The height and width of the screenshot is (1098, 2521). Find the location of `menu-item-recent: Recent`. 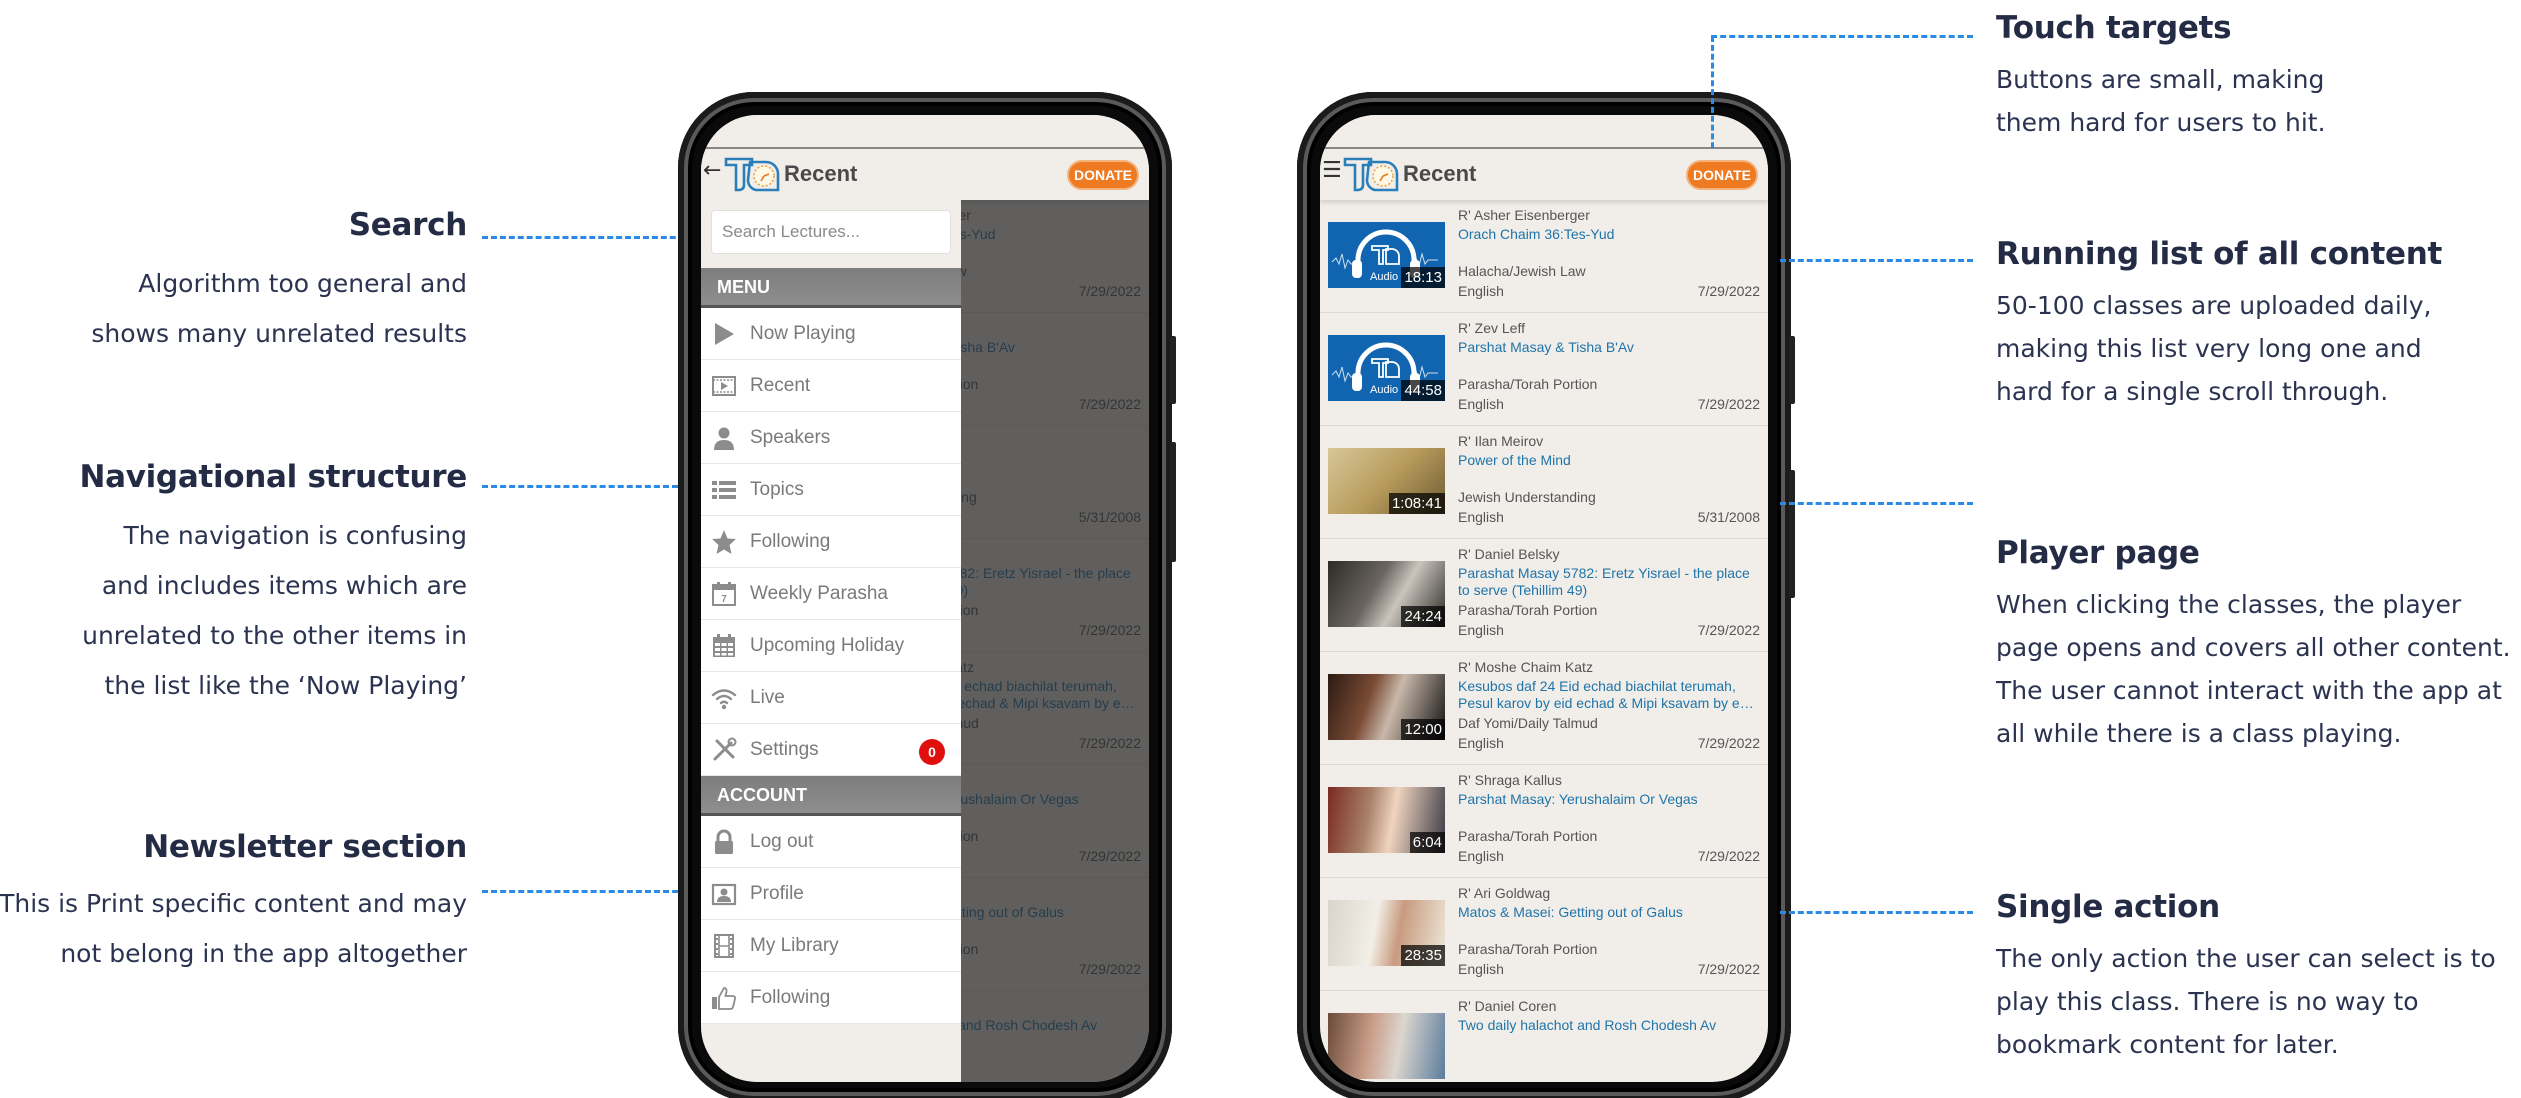

menu-item-recent: Recent is located at coordinates (831, 386).